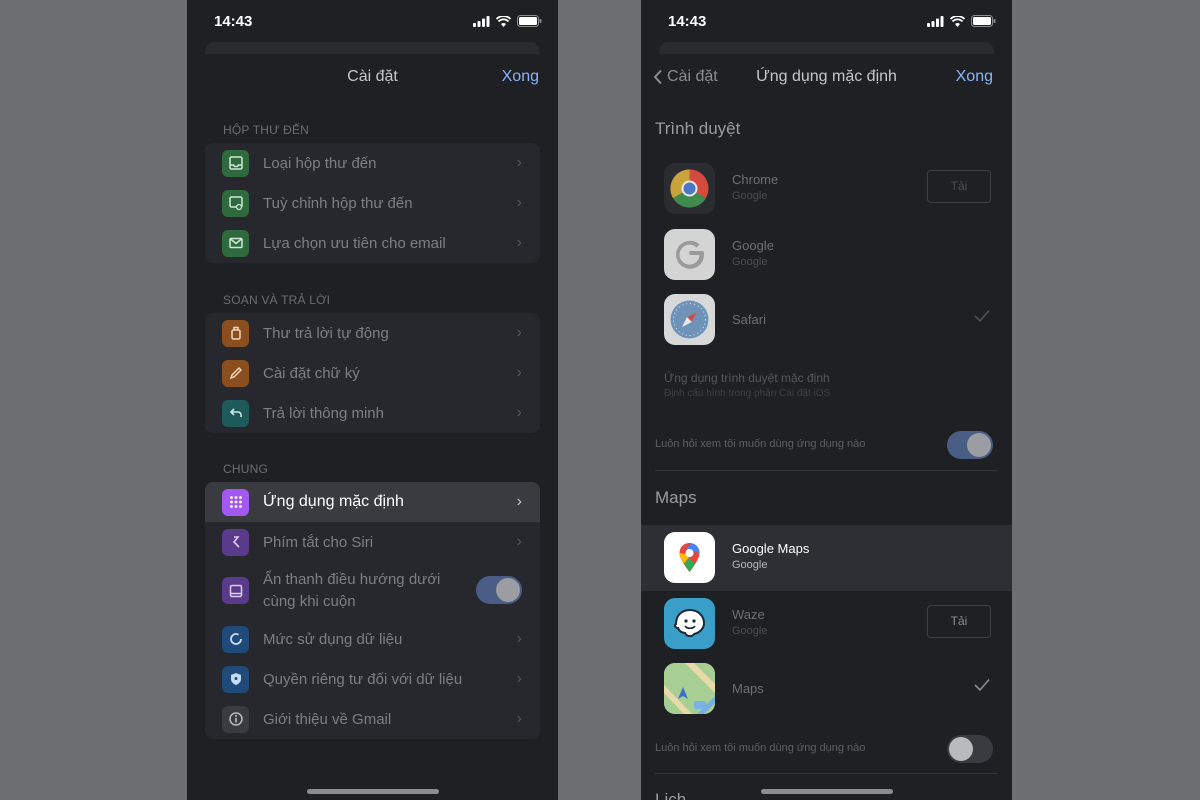 Image resolution: width=1200 pixels, height=800 pixels. Describe the element at coordinates (352, 579) in the screenshot. I see `settings-item-label-line1: Ẩn thanh điều hướng dưới` at that location.